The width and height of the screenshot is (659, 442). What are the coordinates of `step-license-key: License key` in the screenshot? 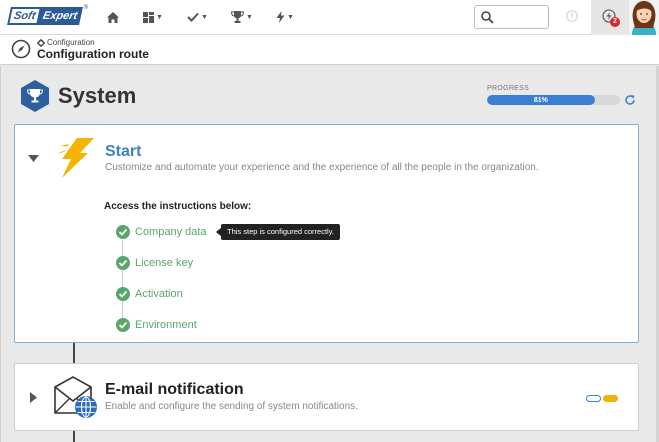 It's located at (154, 263).